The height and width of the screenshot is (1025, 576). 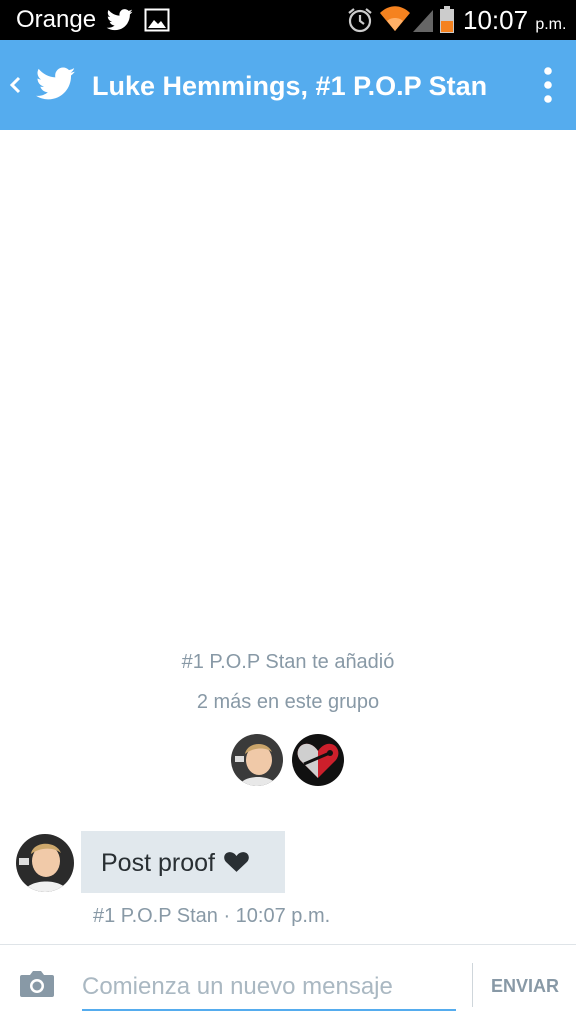 I want to click on message-text: Post proof, so click(x=158, y=863).